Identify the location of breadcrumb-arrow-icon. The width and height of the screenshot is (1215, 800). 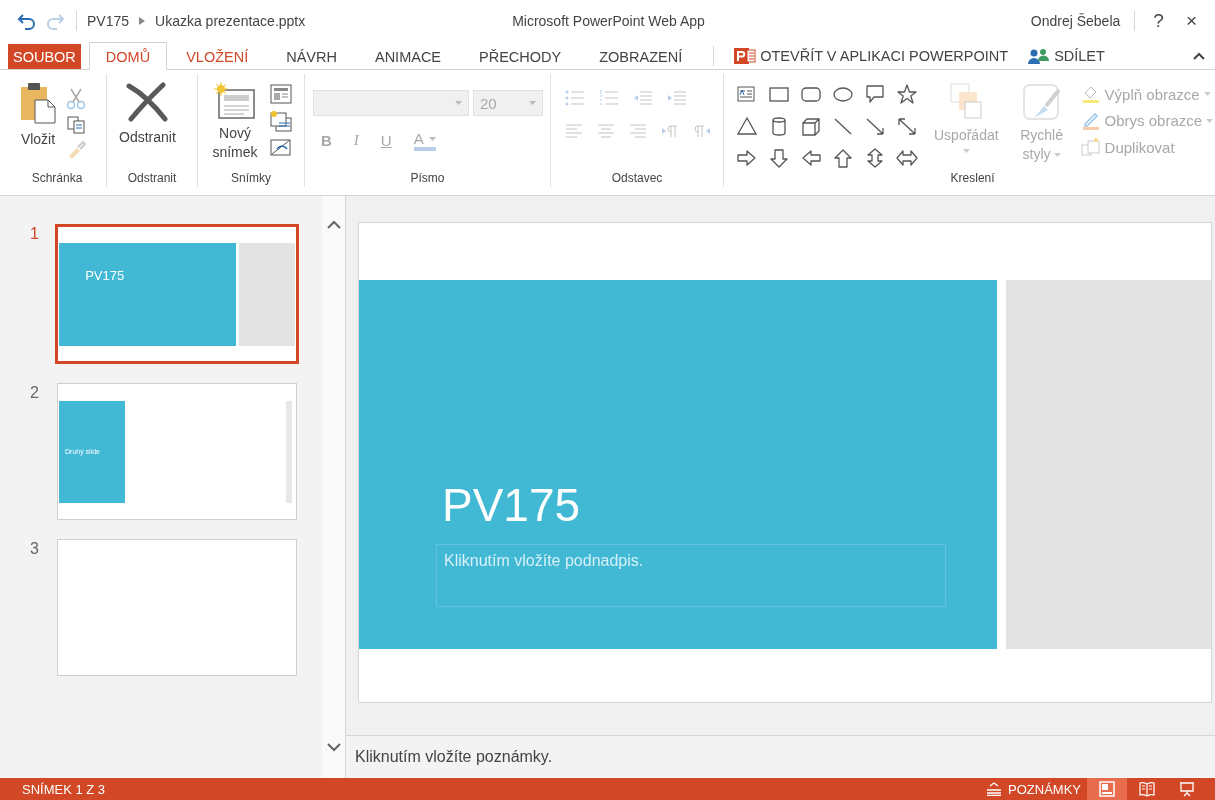
(142, 21).